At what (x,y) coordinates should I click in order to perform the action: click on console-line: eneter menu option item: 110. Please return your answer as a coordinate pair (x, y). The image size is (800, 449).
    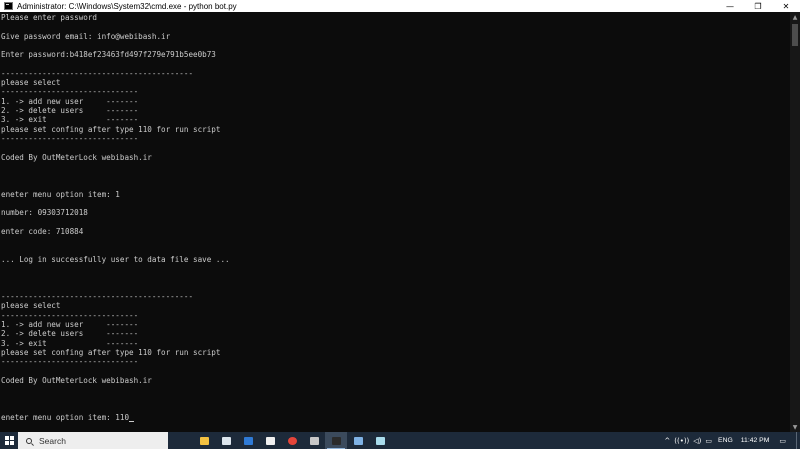
    Looking at the image, I should click on (68, 417).